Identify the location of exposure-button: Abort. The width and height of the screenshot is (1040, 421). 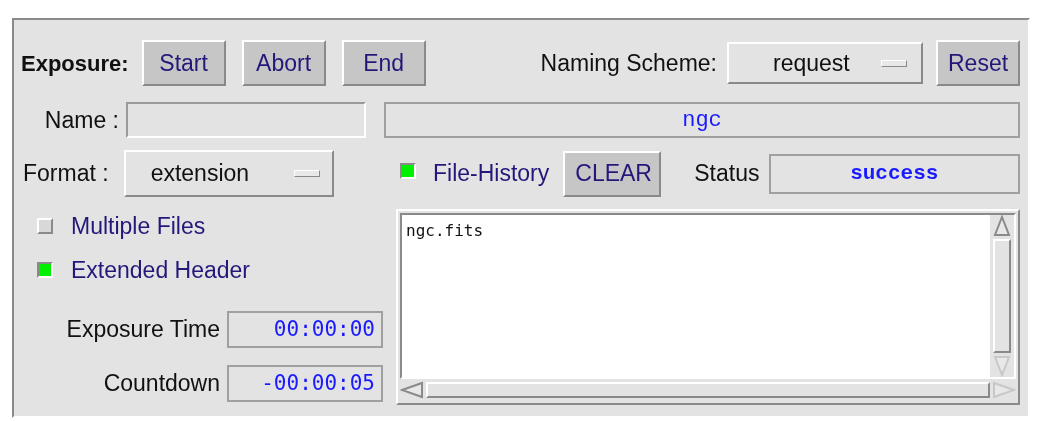
(283, 63).